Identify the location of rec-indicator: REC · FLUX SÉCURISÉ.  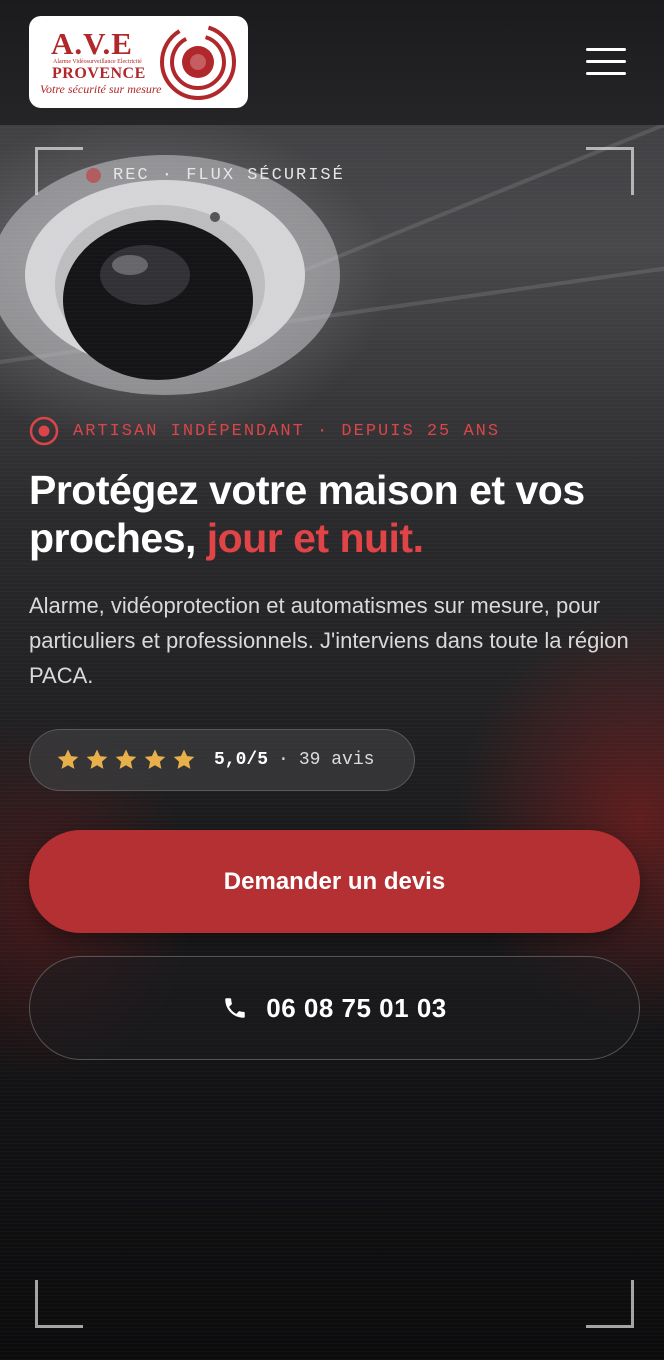
(215, 175).